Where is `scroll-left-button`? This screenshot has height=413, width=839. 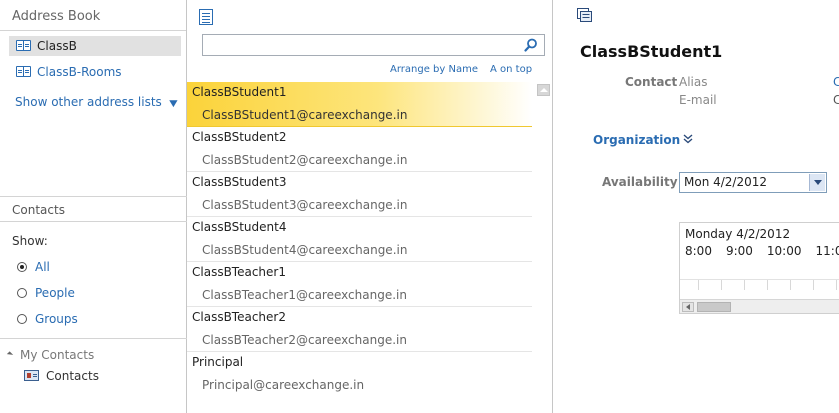 scroll-left-button is located at coordinates (688, 307).